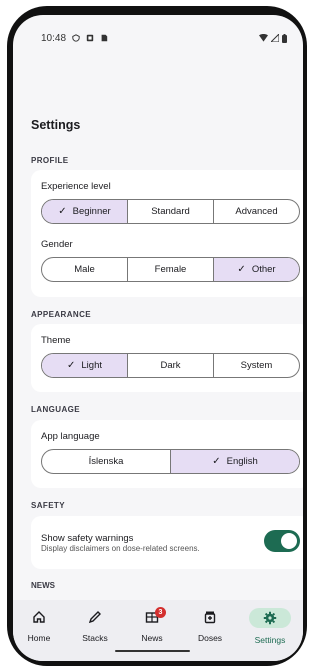 The width and height of the screenshot is (320, 670). I want to click on status-bar: 10:48, so click(164, 38).